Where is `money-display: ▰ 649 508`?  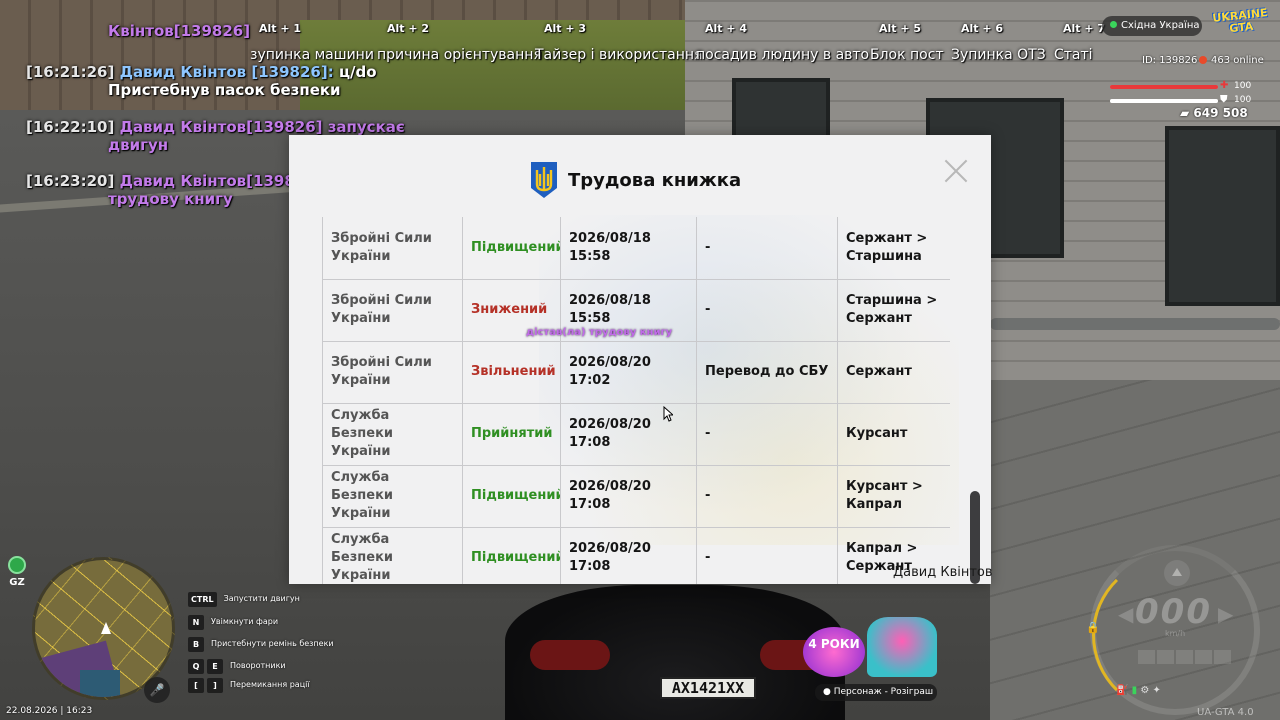 money-display: ▰ 649 508 is located at coordinates (1214, 113).